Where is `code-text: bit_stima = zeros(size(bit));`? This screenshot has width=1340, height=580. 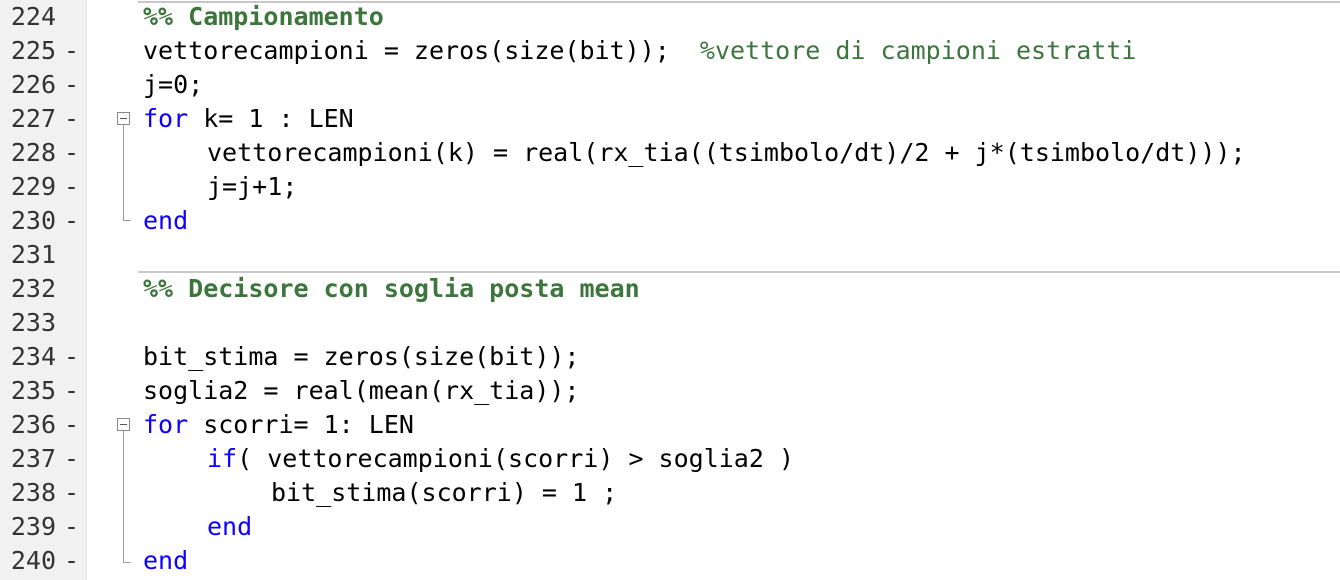 code-text: bit_stima = zeros(size(bit)); is located at coordinates (361, 357).